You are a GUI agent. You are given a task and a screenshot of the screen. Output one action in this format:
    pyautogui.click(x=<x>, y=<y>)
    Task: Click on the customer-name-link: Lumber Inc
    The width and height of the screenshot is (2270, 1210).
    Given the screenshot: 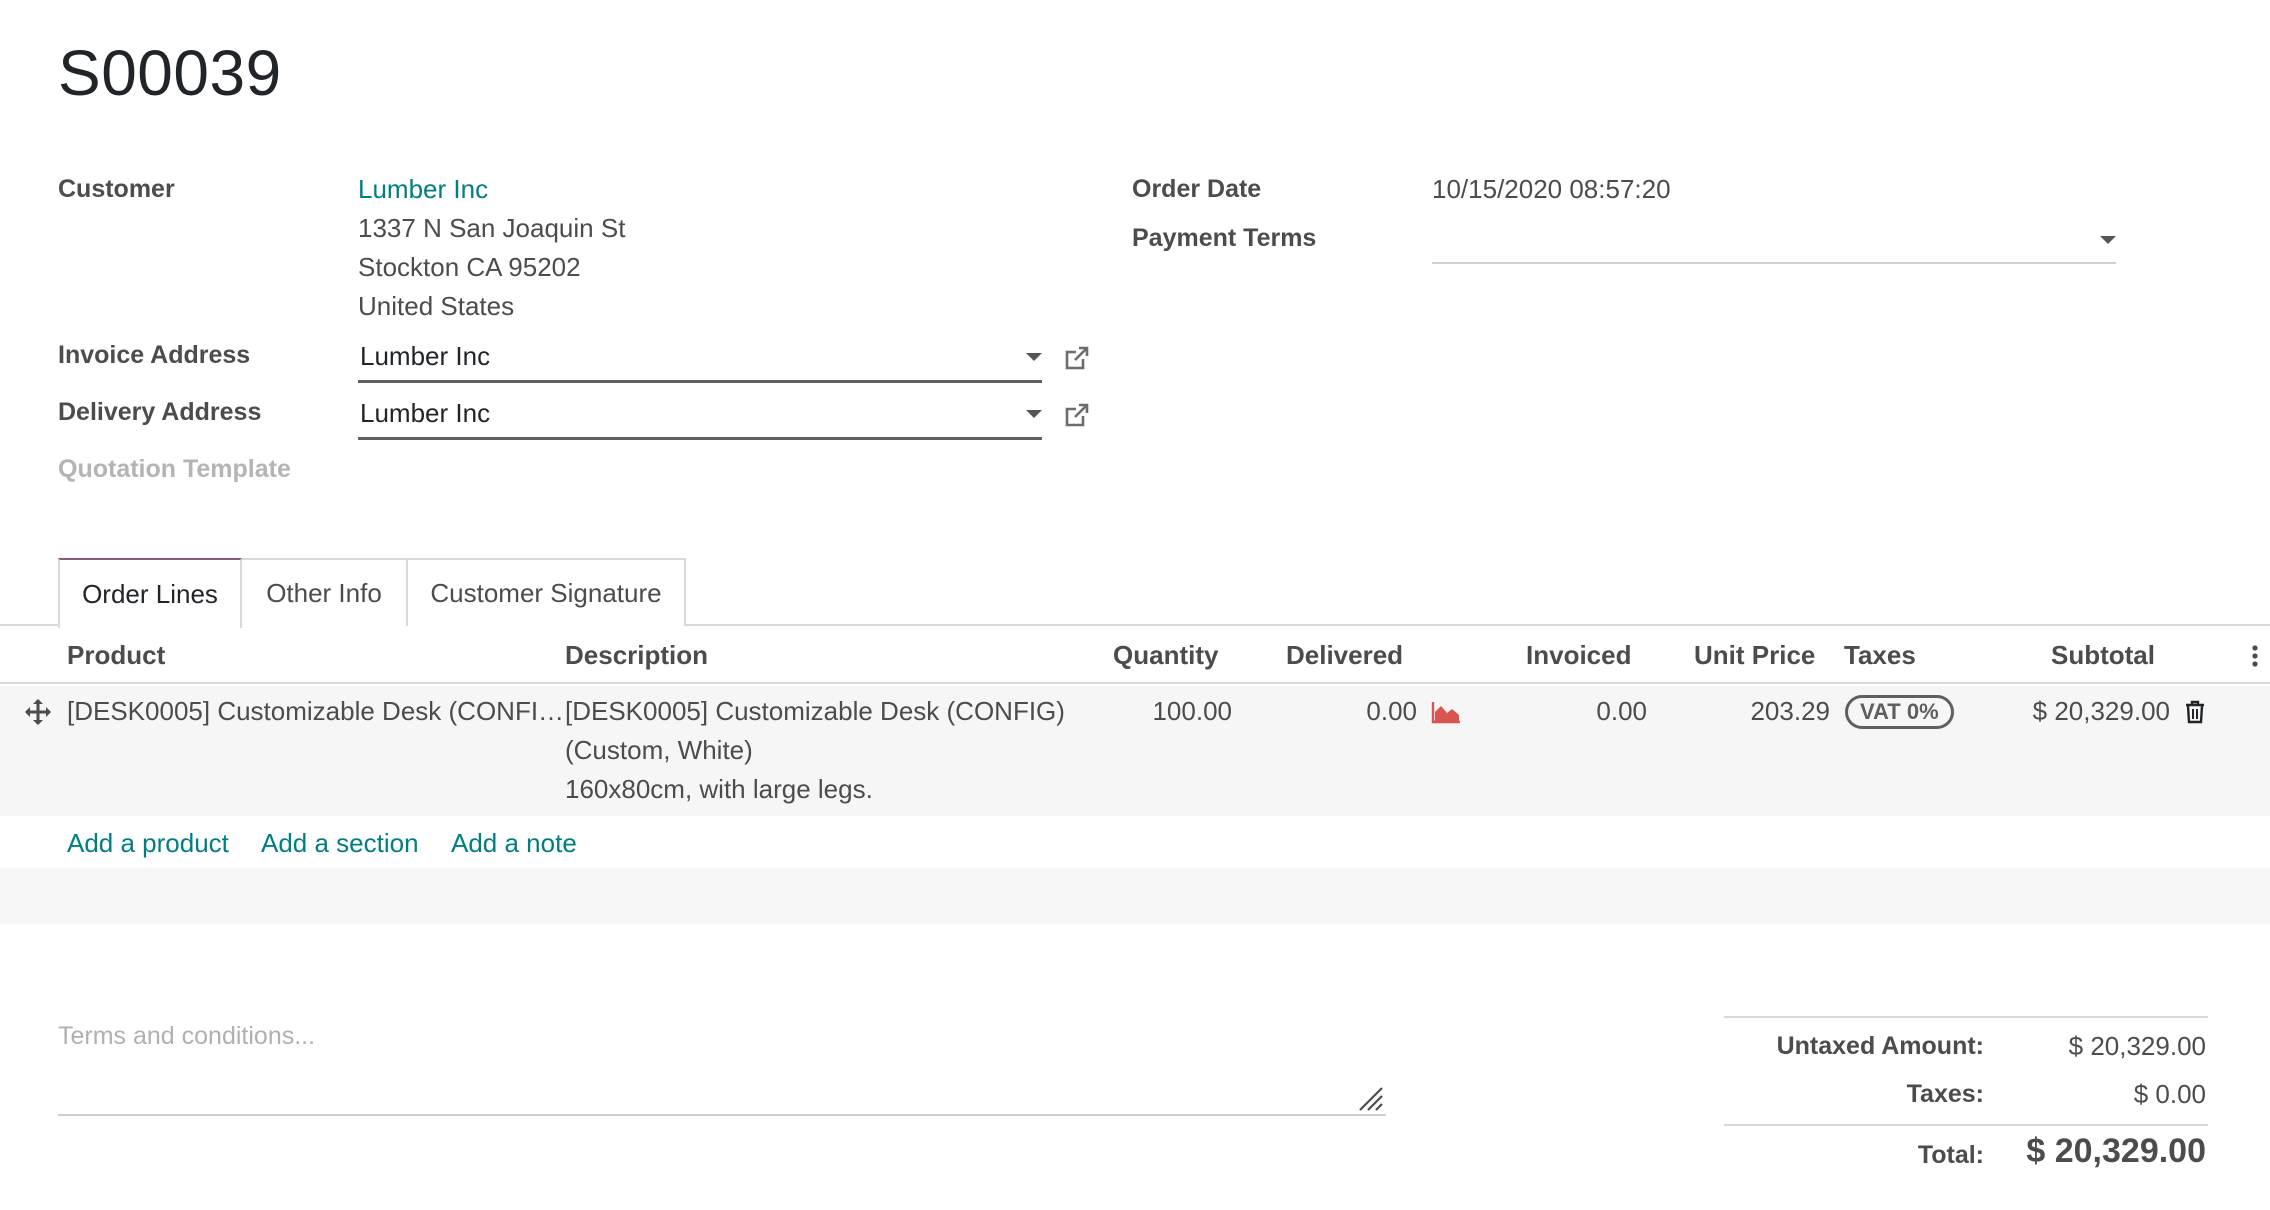 What is the action you would take?
    pyautogui.click(x=423, y=189)
    